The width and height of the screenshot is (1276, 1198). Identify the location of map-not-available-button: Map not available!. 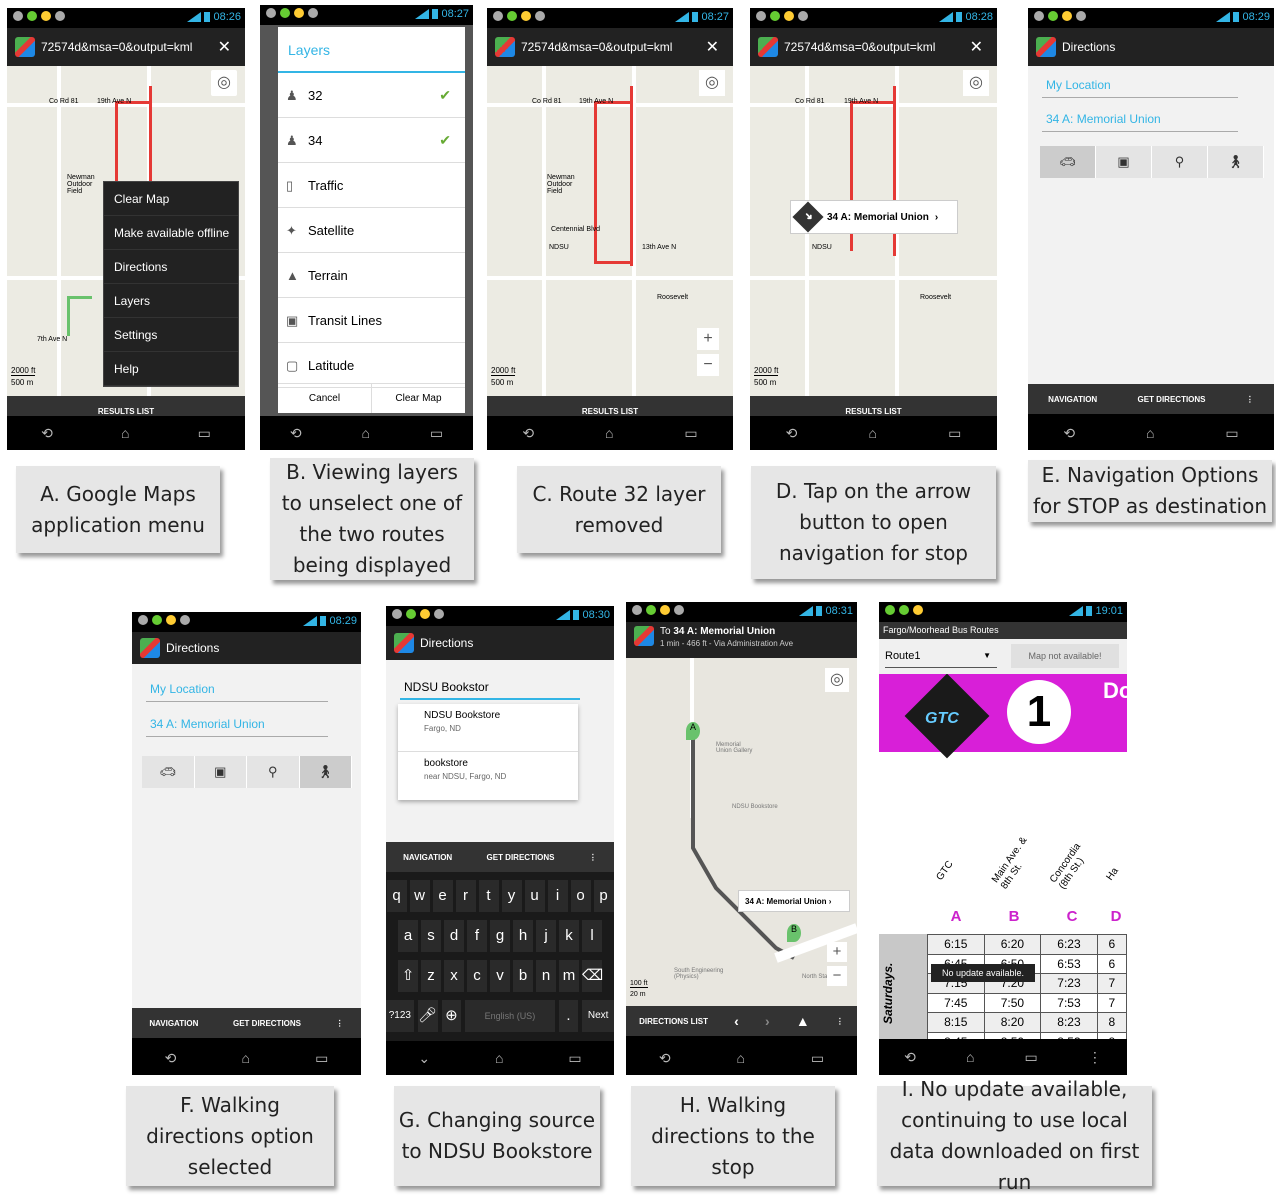
(1065, 656).